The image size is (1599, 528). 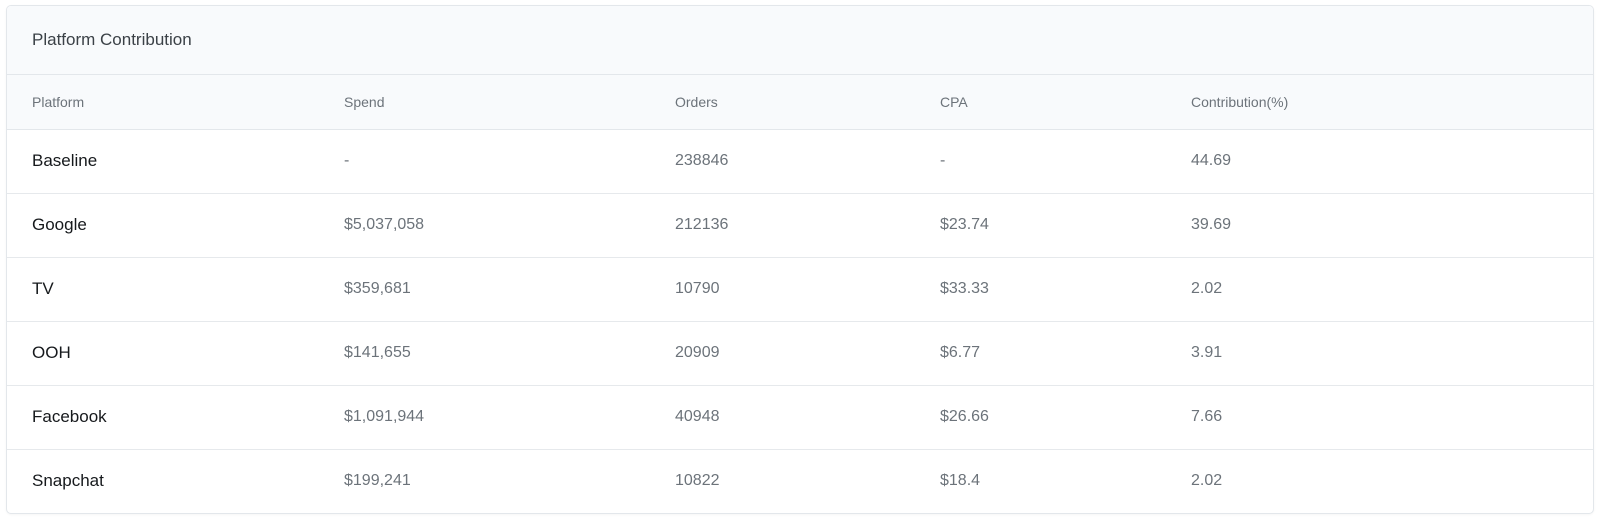 What do you see at coordinates (807, 417) in the screenshot?
I see `orders-cell: 40948` at bounding box center [807, 417].